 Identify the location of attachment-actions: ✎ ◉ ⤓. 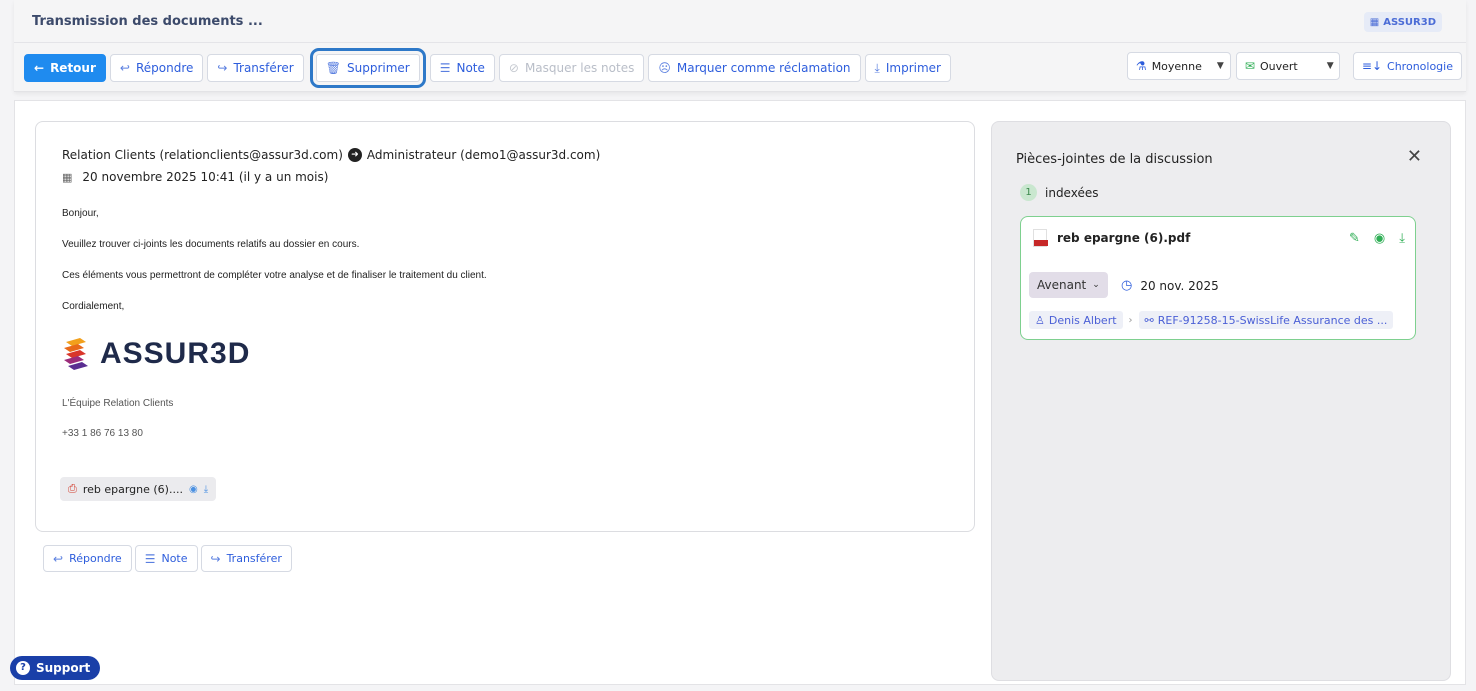
(1377, 238).